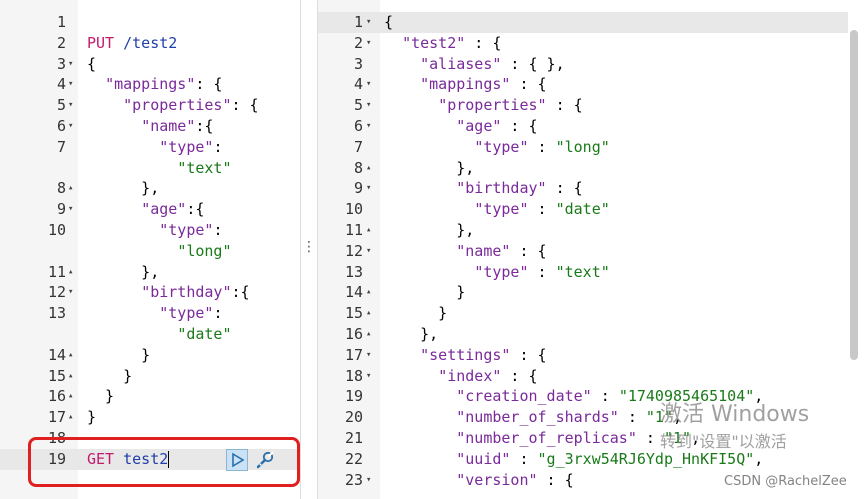 The height and width of the screenshot is (499, 866). Describe the element at coordinates (150, 84) in the screenshot. I see `request-line: 4 ▾ "mappings": {` at that location.